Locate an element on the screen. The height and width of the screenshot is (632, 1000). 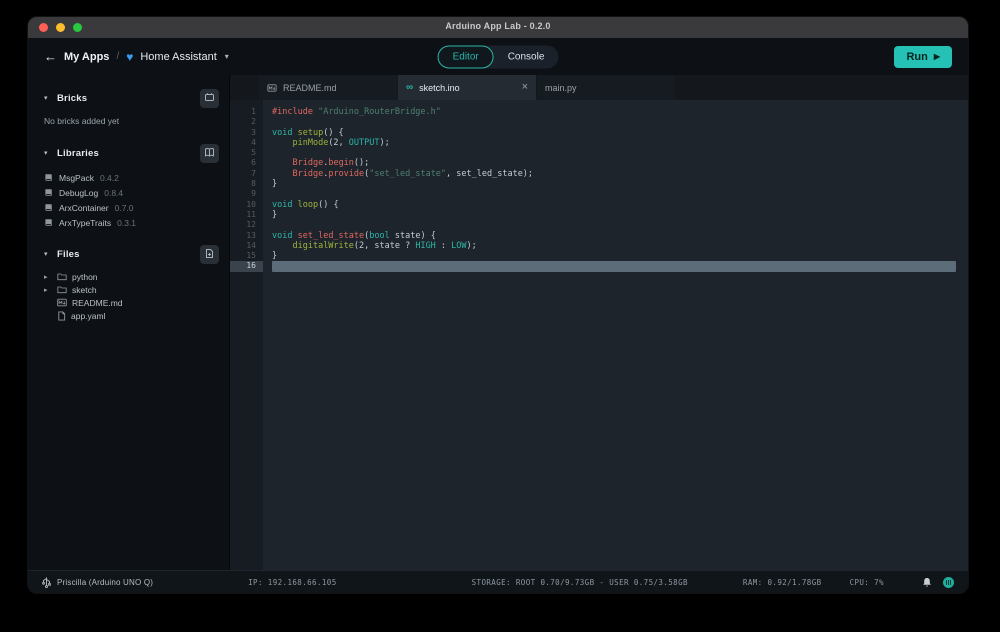
heart-icon: ♥ is located at coordinates (130, 56).